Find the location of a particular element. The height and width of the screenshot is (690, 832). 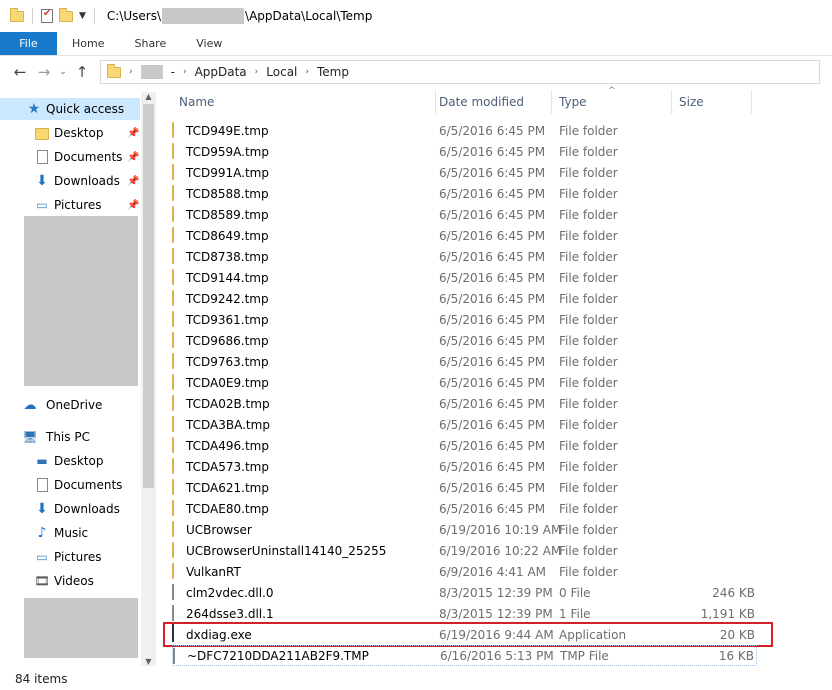

tab-file: File is located at coordinates (28, 43).